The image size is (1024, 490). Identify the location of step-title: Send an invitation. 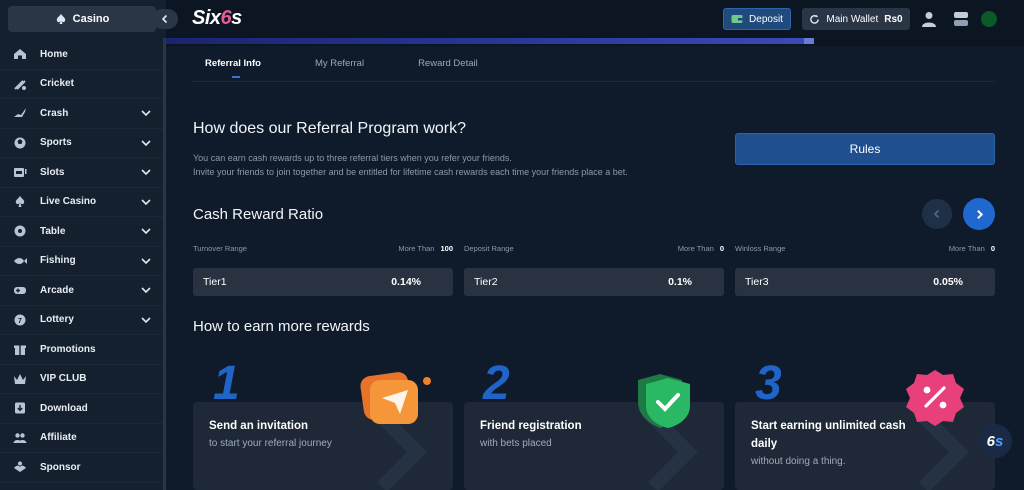
(259, 426).